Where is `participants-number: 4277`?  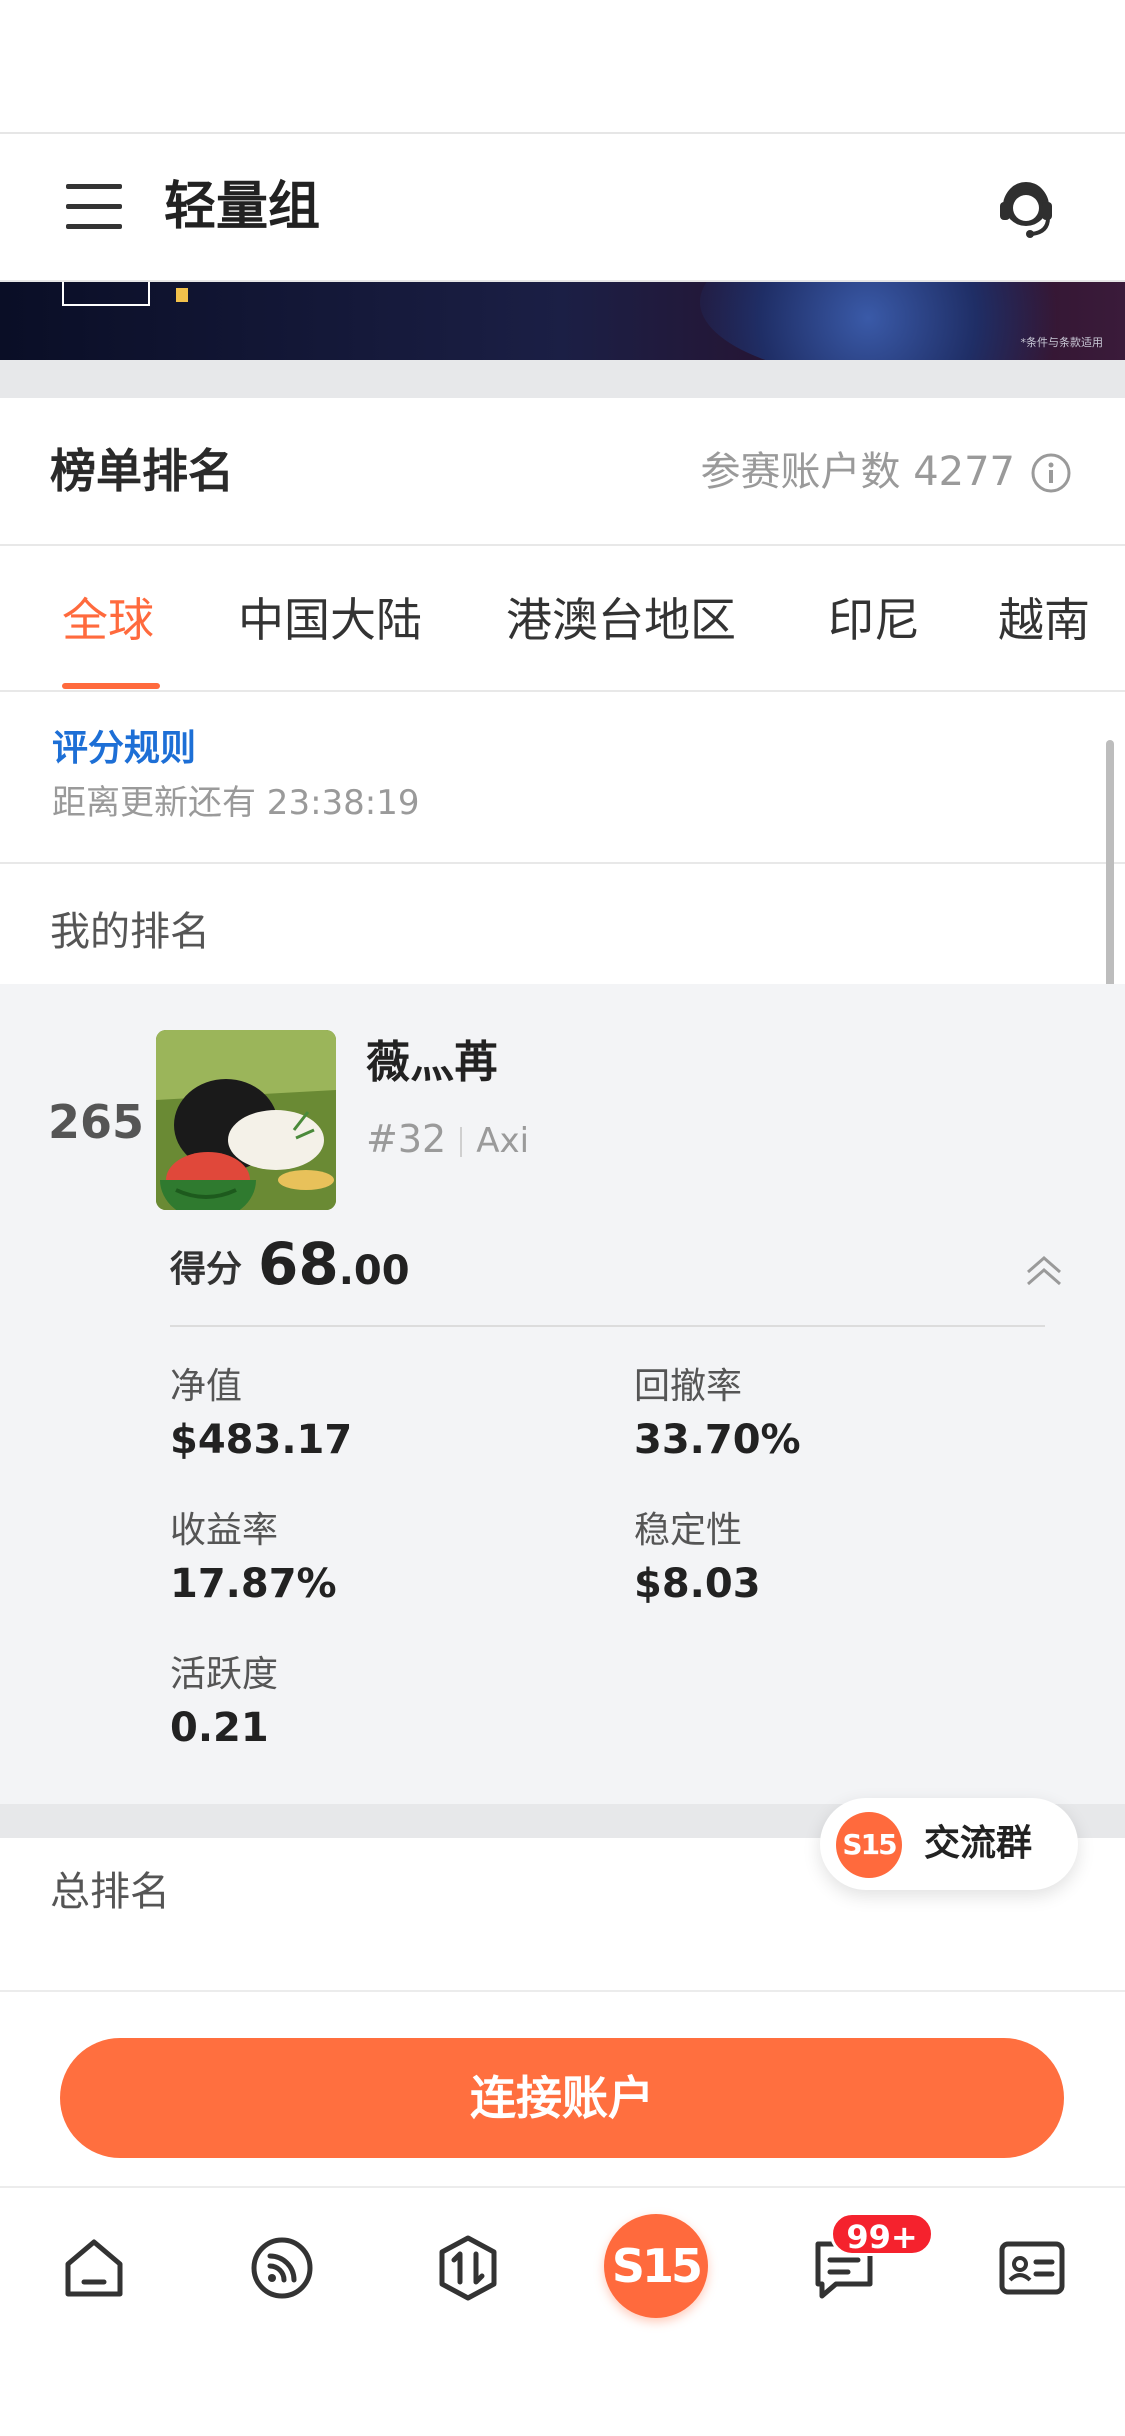 participants-number: 4277 is located at coordinates (964, 472).